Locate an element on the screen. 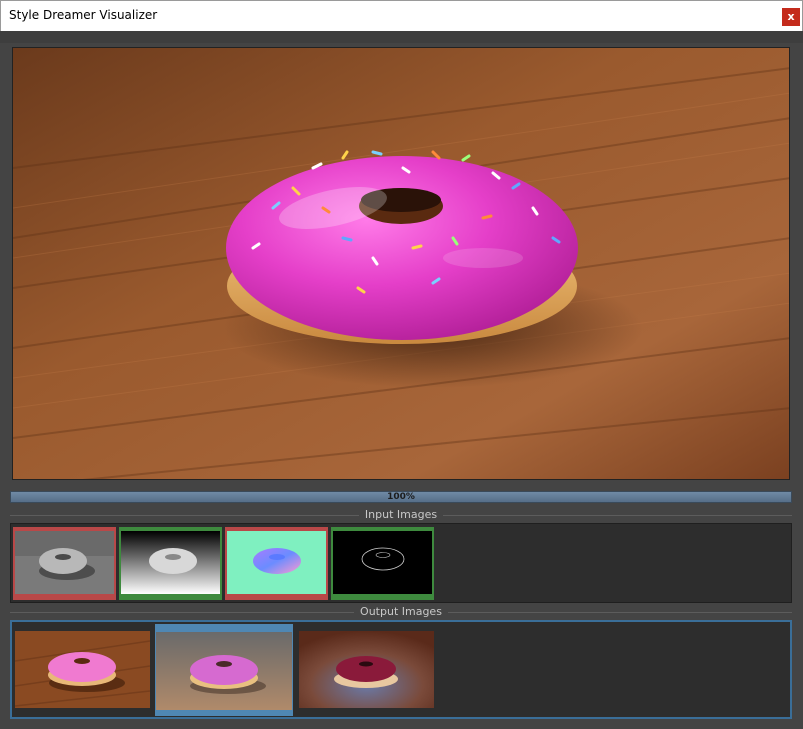  output-images-header: Output Images is located at coordinates (401, 612).